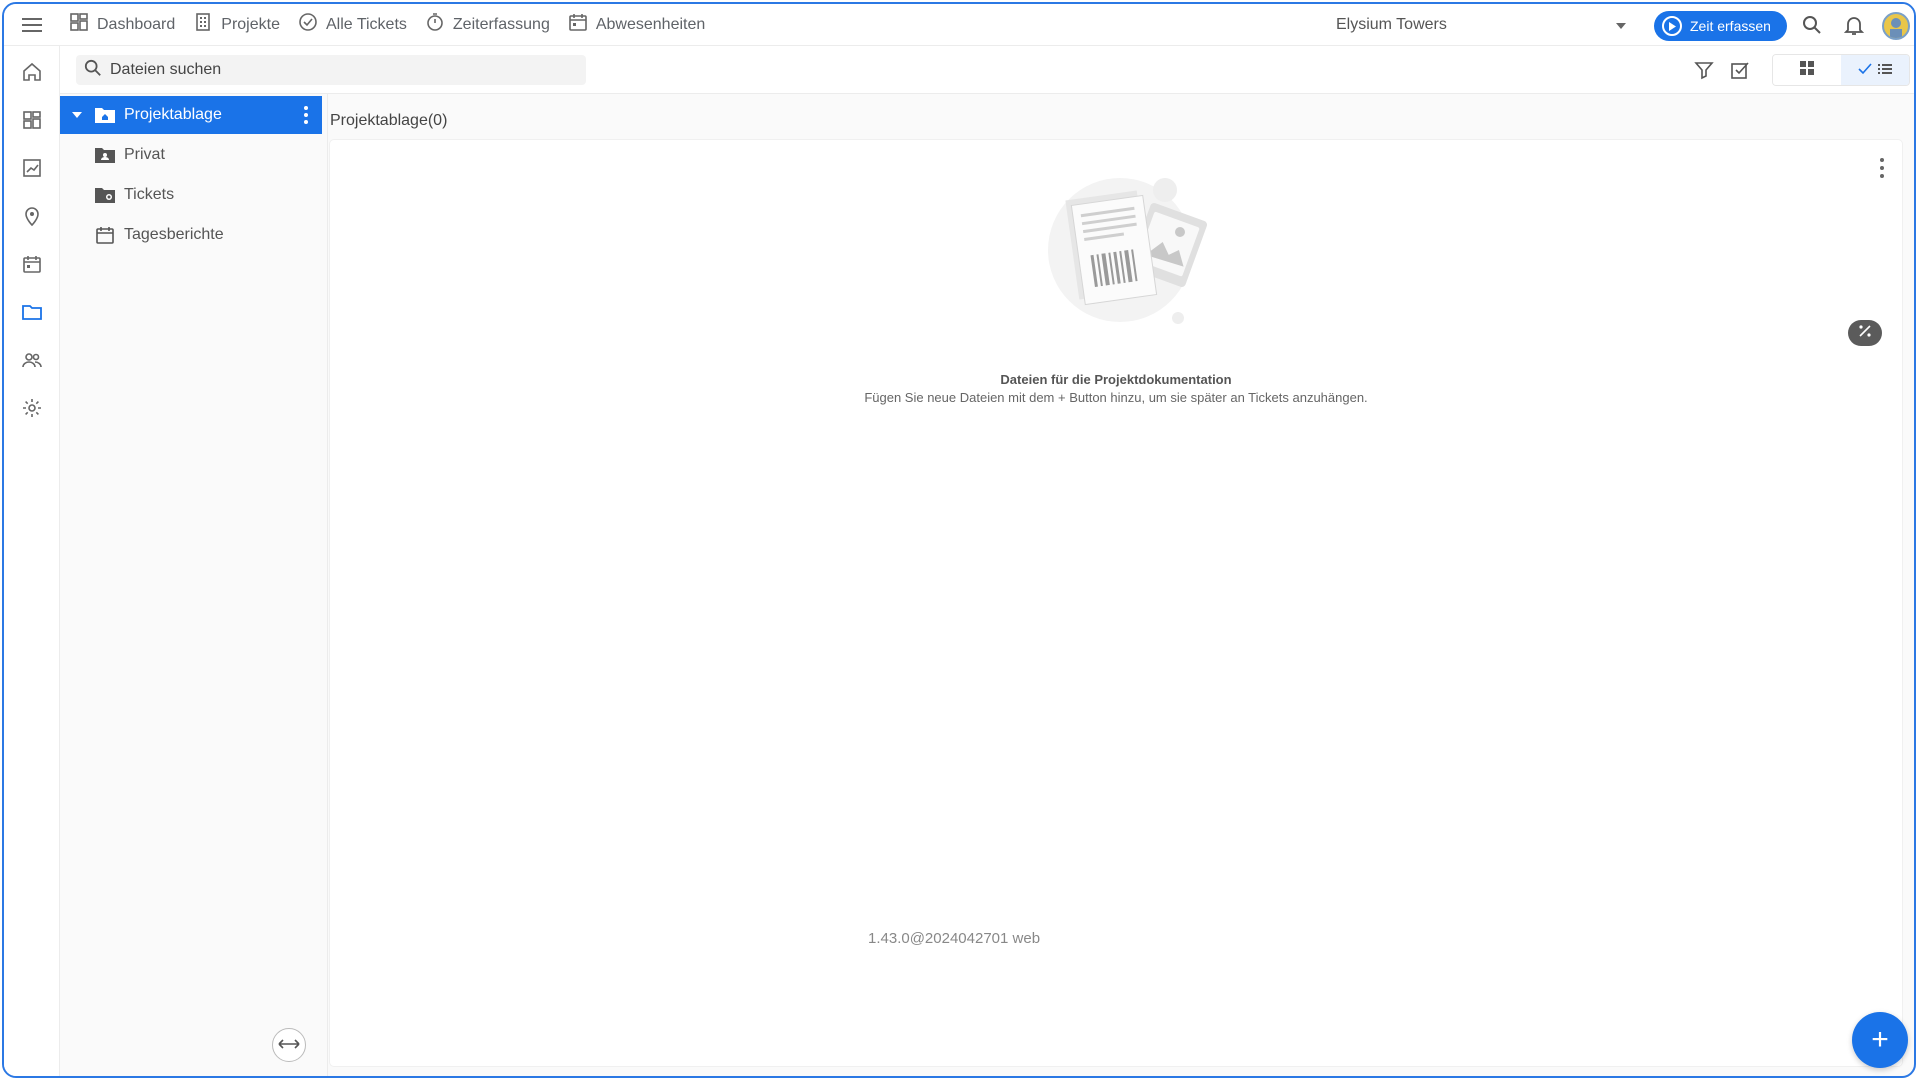 The width and height of the screenshot is (1920, 1080). Describe the element at coordinates (987, 70) in the screenshot. I see `file-toolbar` at that location.